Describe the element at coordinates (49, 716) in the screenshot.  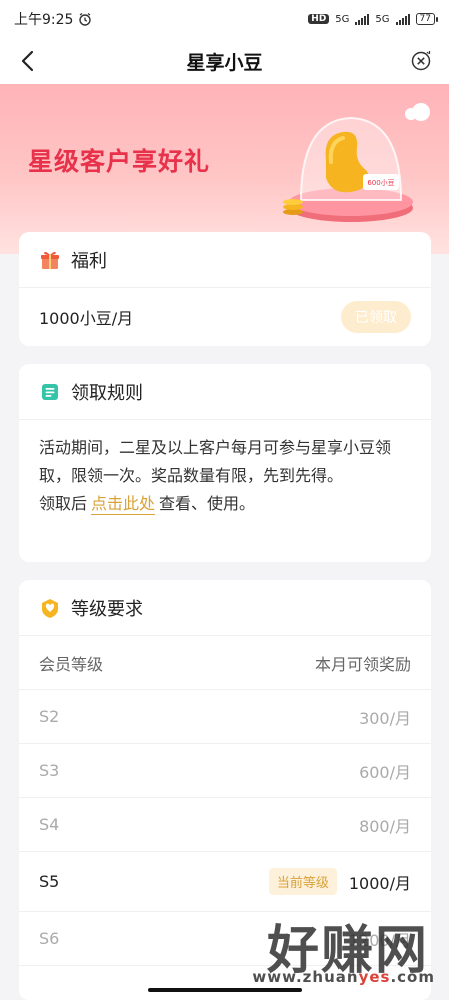
I see `level-name: S2` at that location.